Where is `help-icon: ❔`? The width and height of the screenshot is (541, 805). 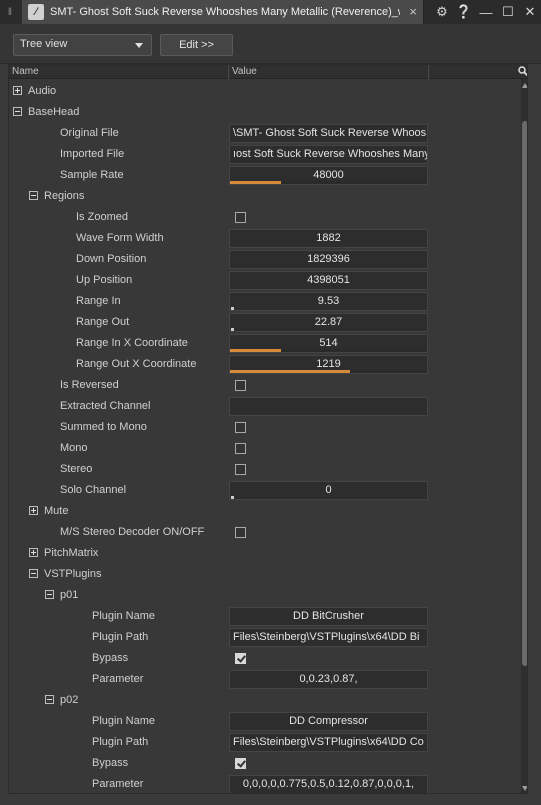 help-icon: ❔ is located at coordinates (464, 12).